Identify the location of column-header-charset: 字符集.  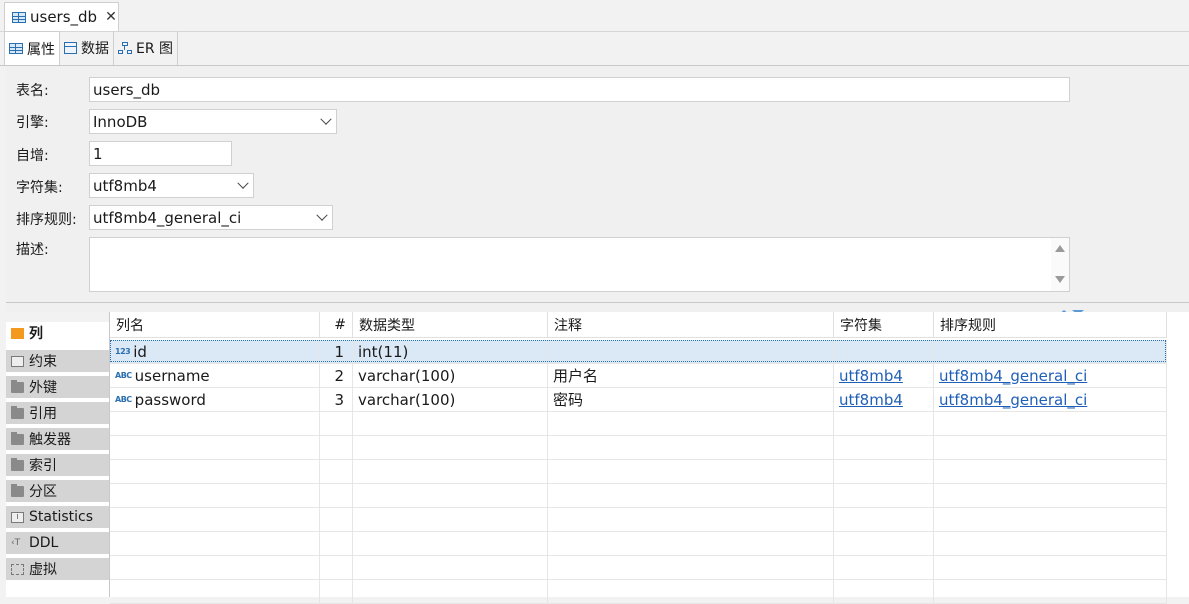
(884, 325).